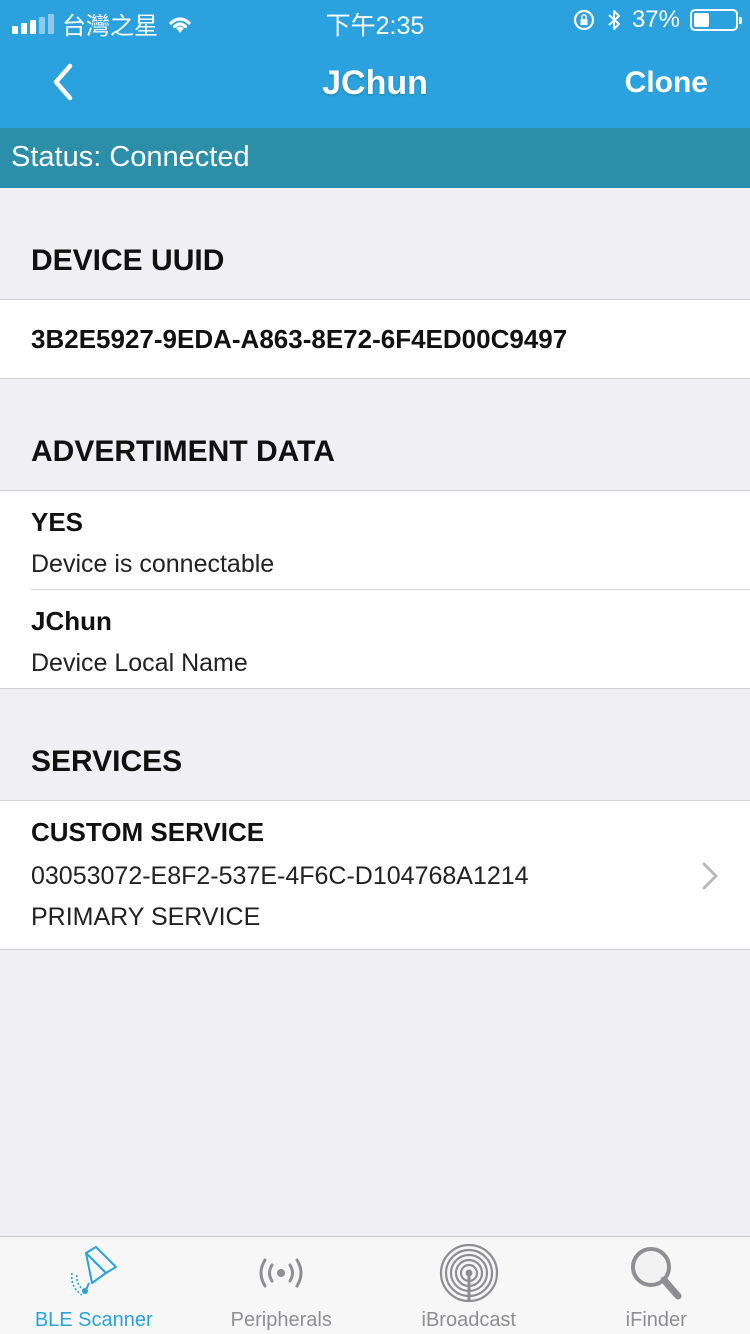 The image size is (750, 1334). I want to click on status-right-group: 37%, so click(657, 20).